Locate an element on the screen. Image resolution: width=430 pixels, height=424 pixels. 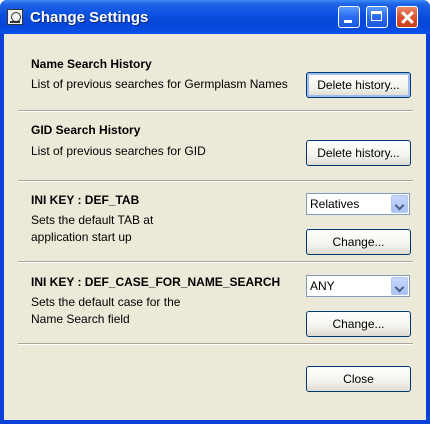
def-case-selected-value: ANY is located at coordinates (322, 286).